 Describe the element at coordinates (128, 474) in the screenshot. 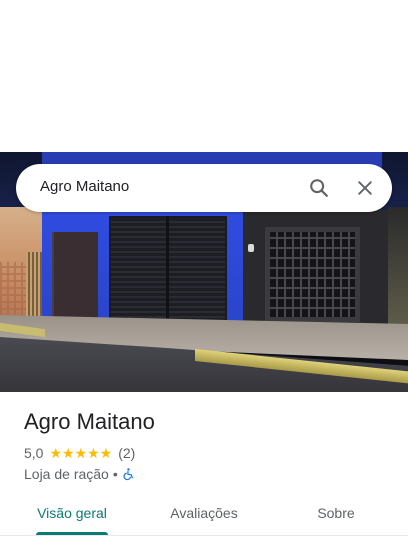

I see `wheelchair-icon` at that location.